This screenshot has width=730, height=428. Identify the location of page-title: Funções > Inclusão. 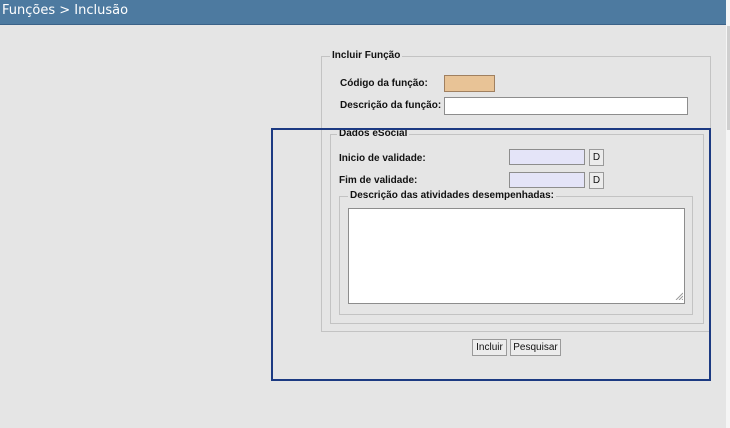
(65, 10).